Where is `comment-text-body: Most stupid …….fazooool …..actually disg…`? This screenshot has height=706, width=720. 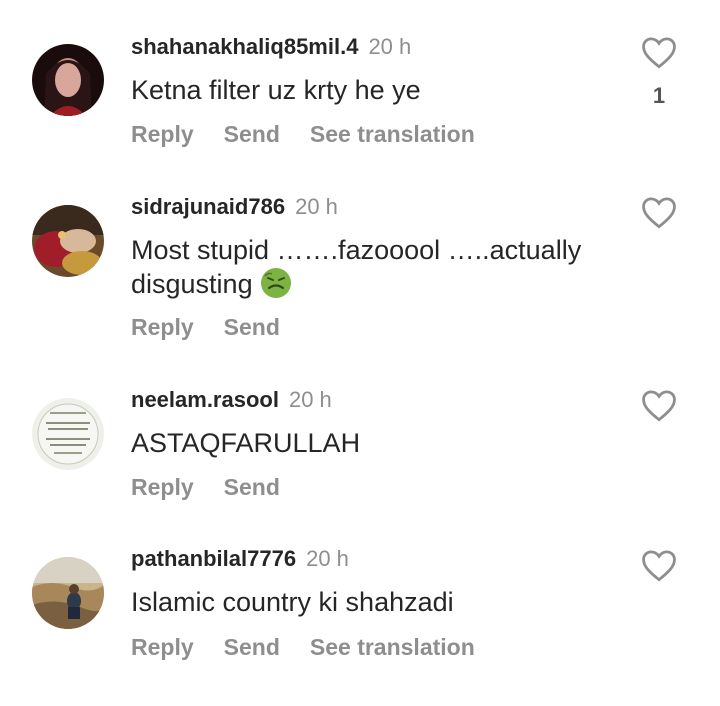 comment-text-body: Most stupid …….fazooool …..actually disg… is located at coordinates (356, 267).